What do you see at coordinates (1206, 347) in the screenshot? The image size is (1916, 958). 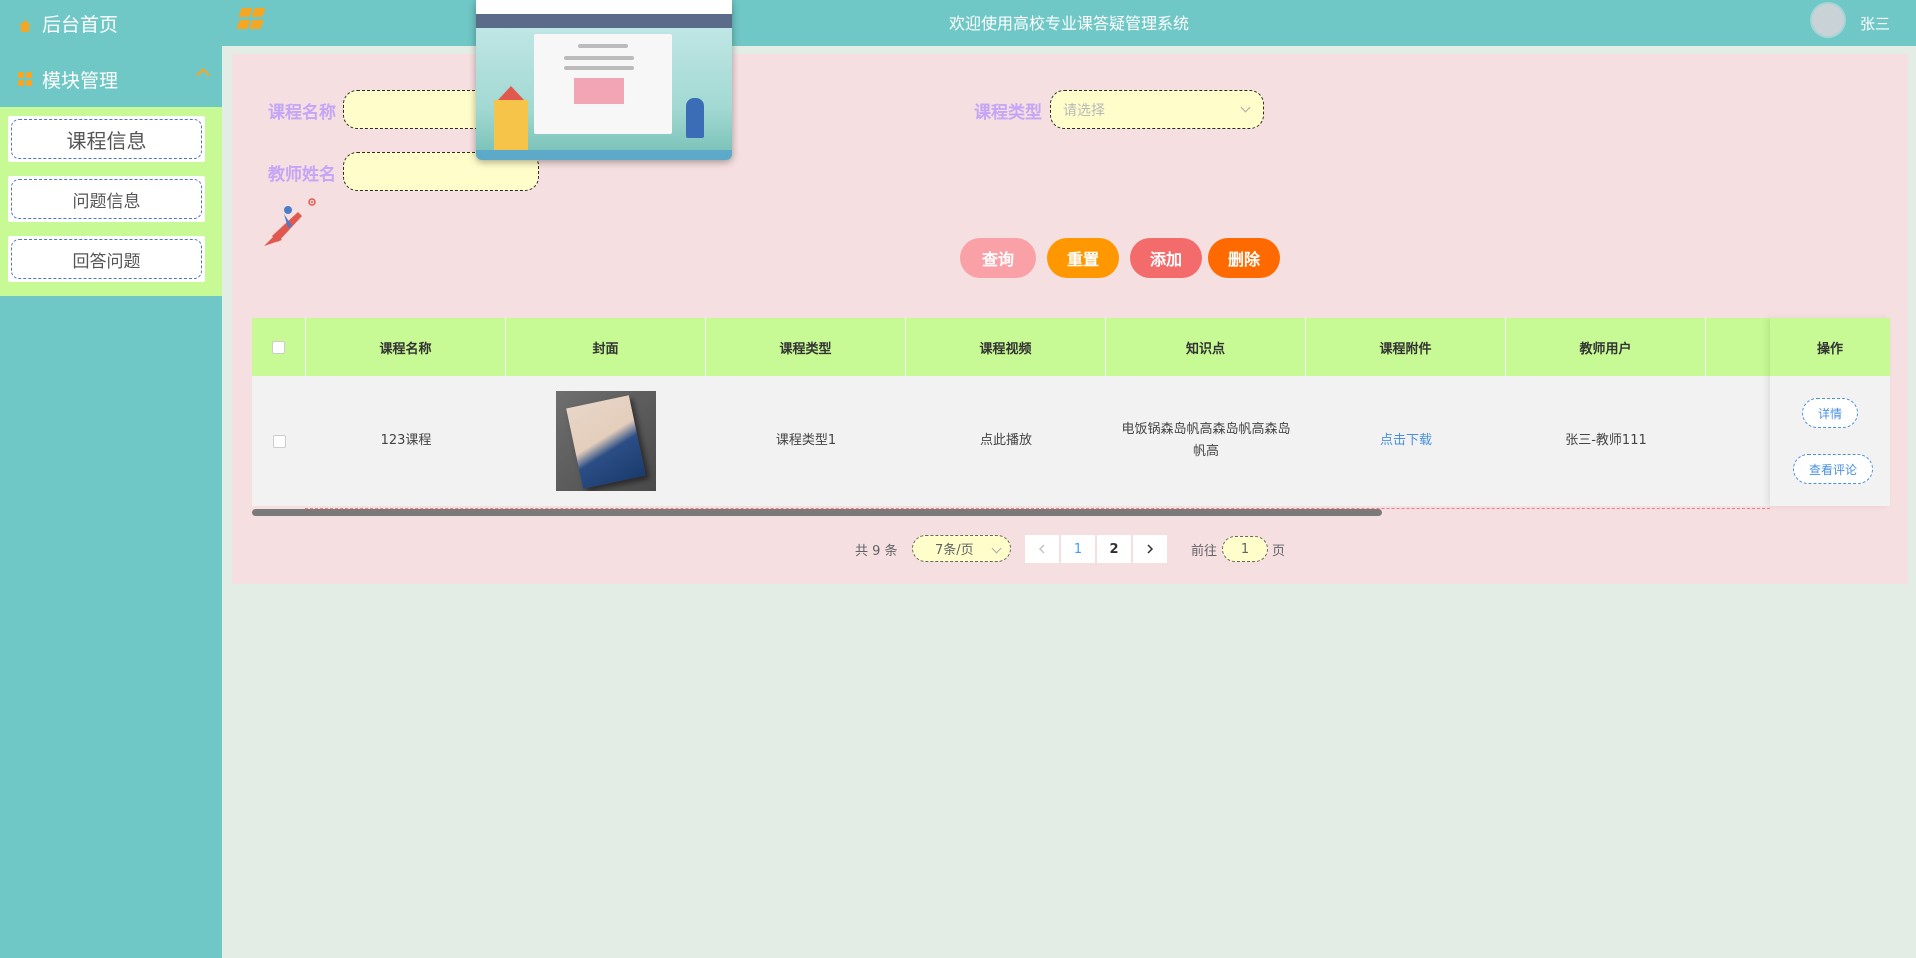 I see `column-header: 知识点` at bounding box center [1206, 347].